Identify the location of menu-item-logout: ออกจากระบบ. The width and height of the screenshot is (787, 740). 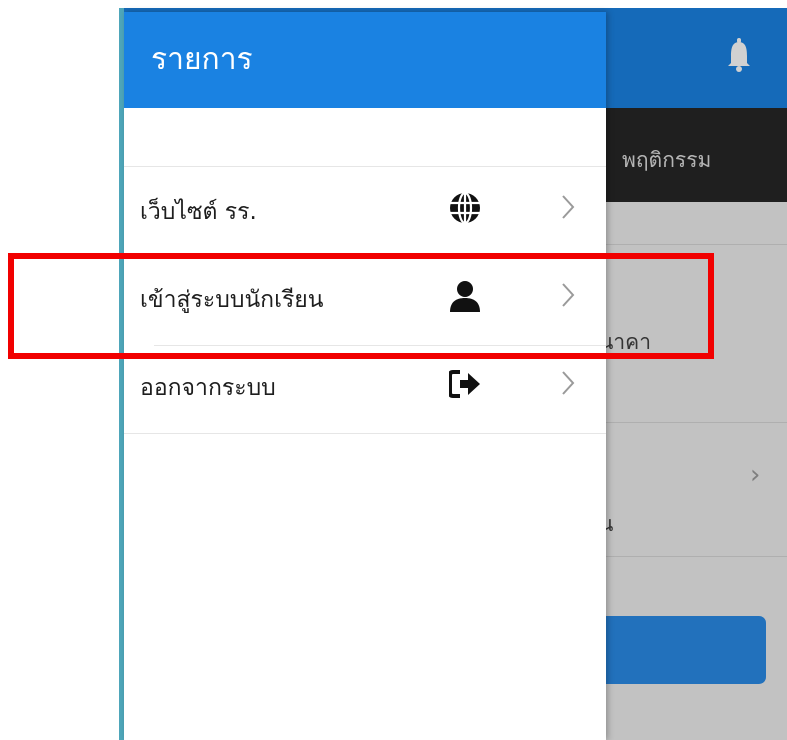
(365, 390).